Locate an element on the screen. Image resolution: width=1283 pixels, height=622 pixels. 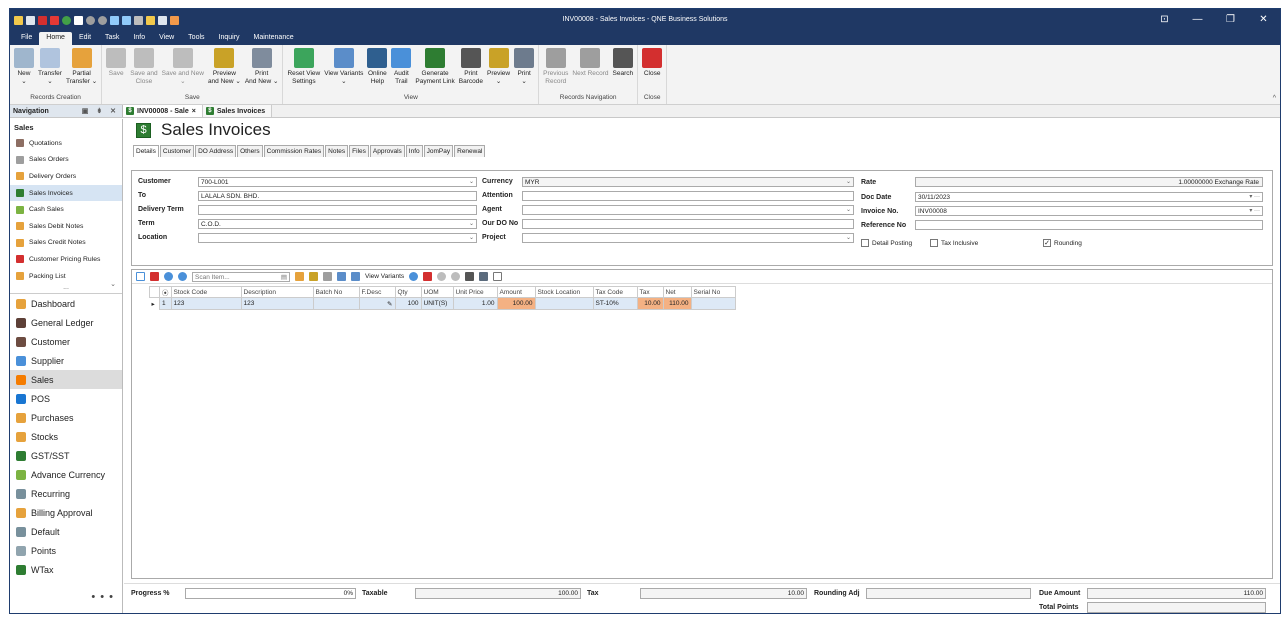
tab-commission-rates: Commission Rates is located at coordinates (294, 151).